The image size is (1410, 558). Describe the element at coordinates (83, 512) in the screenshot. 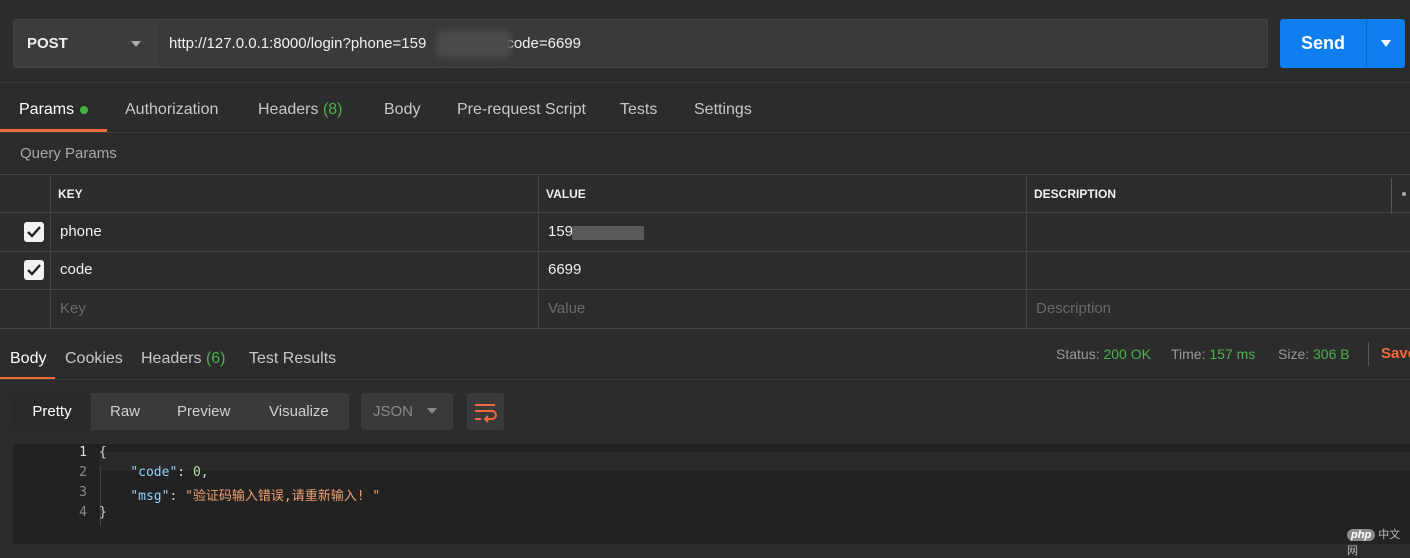

I see `line-number: 4` at that location.